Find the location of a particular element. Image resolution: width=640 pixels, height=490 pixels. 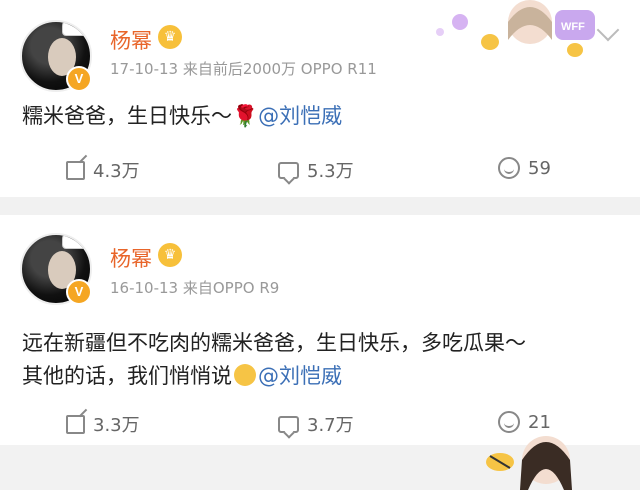

comment-button: 5.3万 is located at coordinates (316, 170).